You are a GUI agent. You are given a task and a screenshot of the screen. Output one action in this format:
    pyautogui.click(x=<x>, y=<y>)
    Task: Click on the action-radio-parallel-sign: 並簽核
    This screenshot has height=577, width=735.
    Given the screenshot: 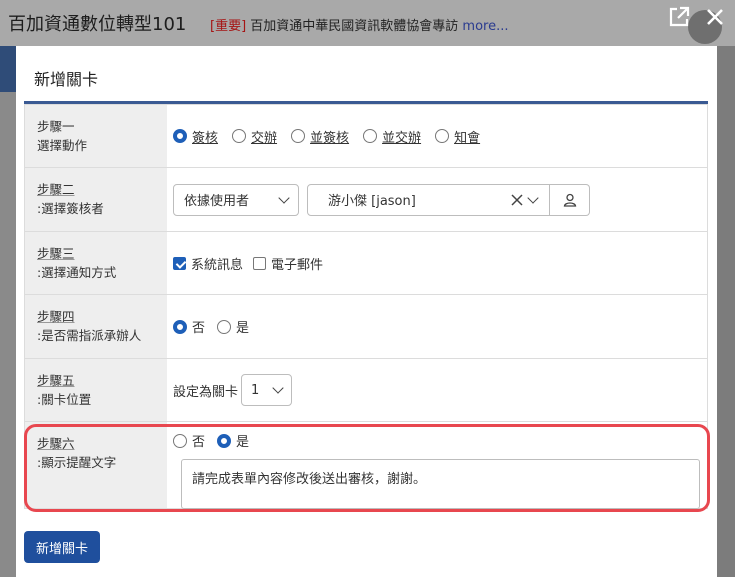 What is the action you would take?
    pyautogui.click(x=320, y=136)
    